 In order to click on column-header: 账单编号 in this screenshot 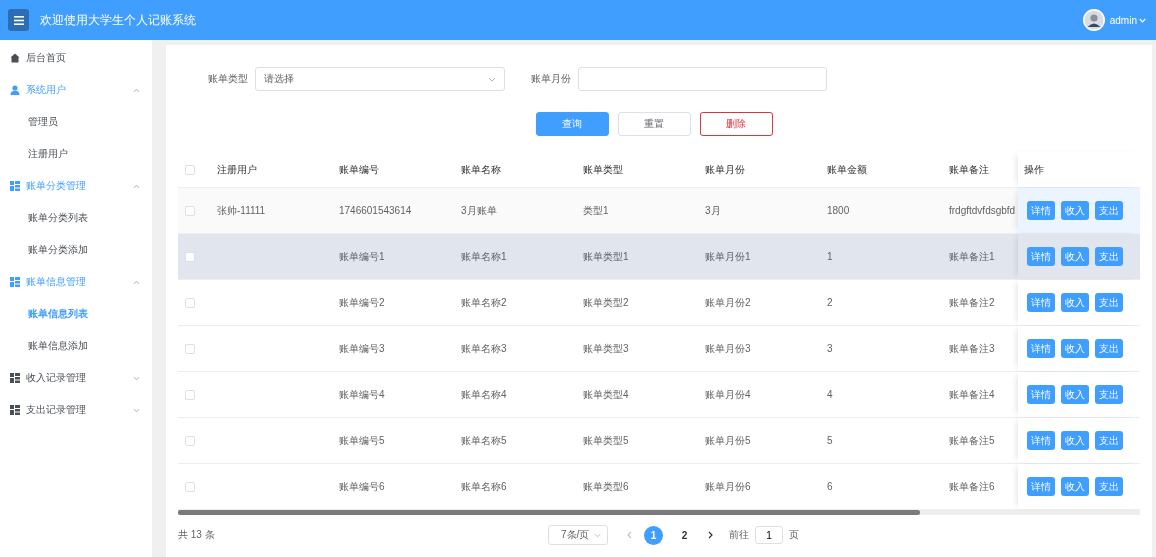, I will do `click(359, 169)`.